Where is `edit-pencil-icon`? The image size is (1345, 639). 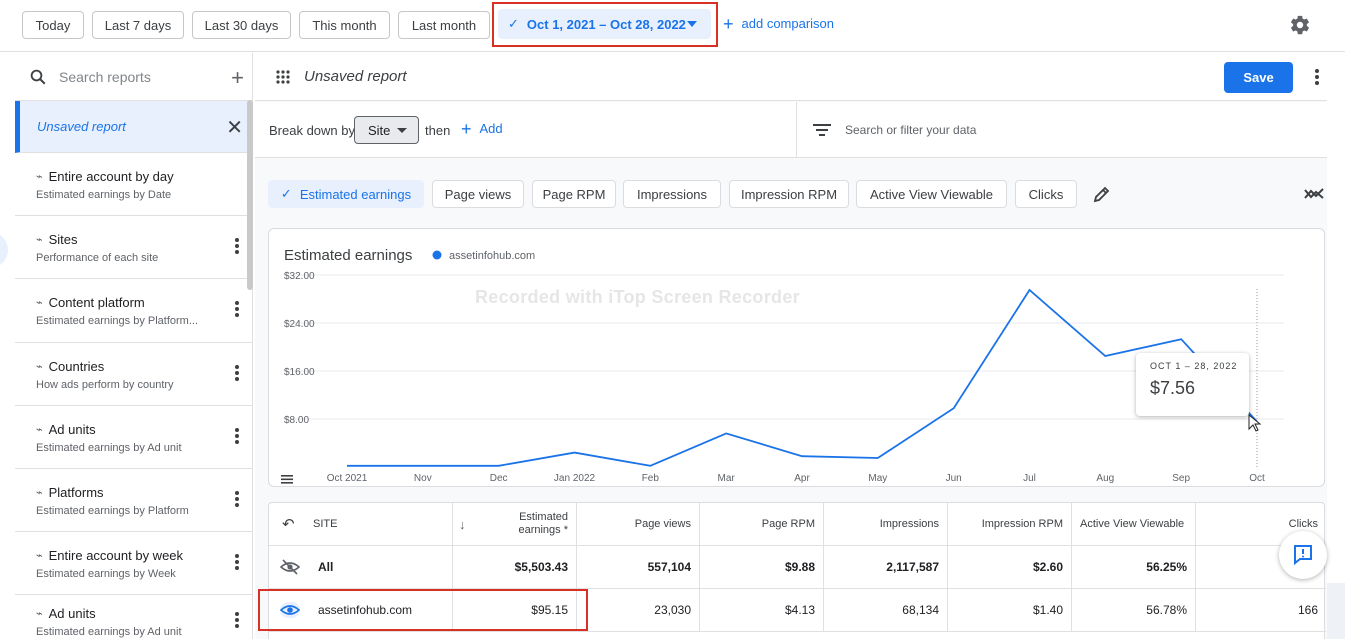
edit-pencil-icon is located at coordinates (1102, 194).